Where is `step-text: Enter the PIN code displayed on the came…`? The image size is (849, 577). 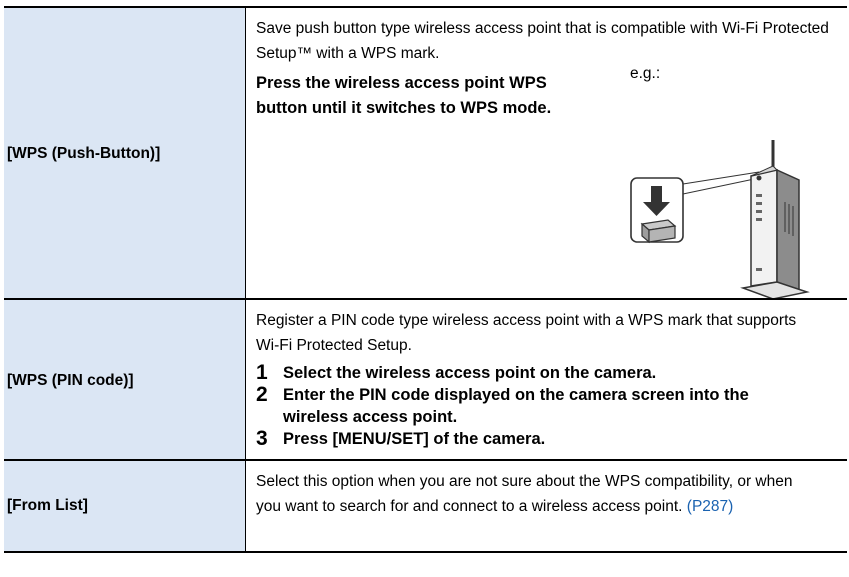
step-text: Enter the PIN code displayed on the came… is located at coordinates (516, 406).